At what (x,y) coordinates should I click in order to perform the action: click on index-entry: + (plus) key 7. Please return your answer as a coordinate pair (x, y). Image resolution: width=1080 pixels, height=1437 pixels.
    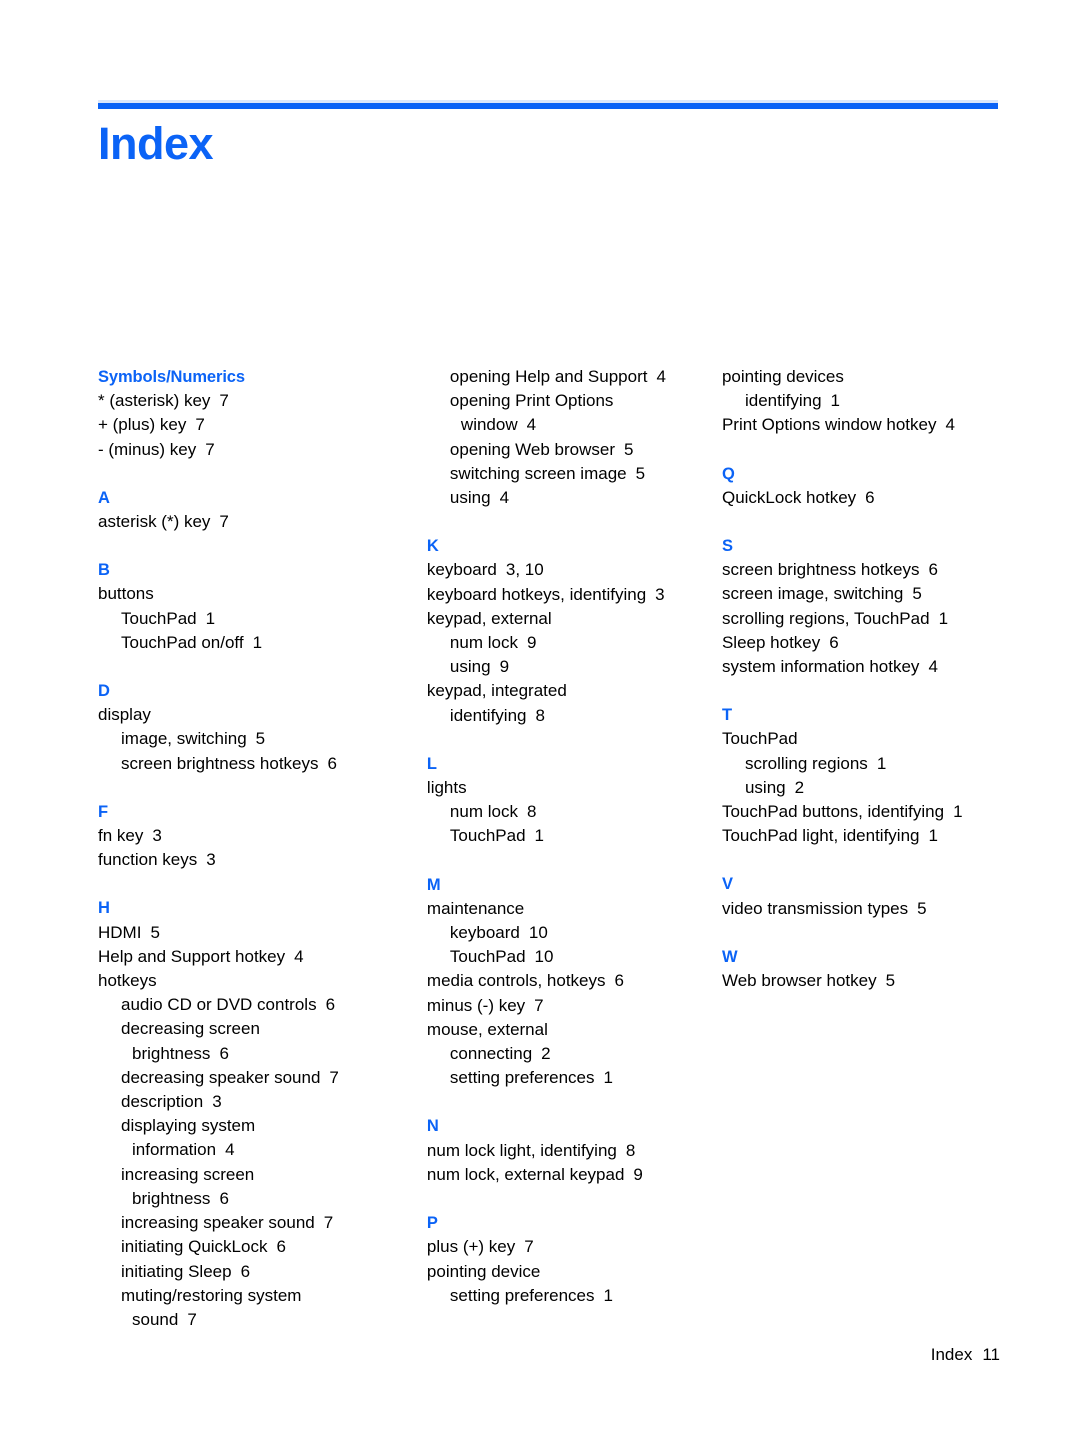
    Looking at the image, I should click on (244, 425).